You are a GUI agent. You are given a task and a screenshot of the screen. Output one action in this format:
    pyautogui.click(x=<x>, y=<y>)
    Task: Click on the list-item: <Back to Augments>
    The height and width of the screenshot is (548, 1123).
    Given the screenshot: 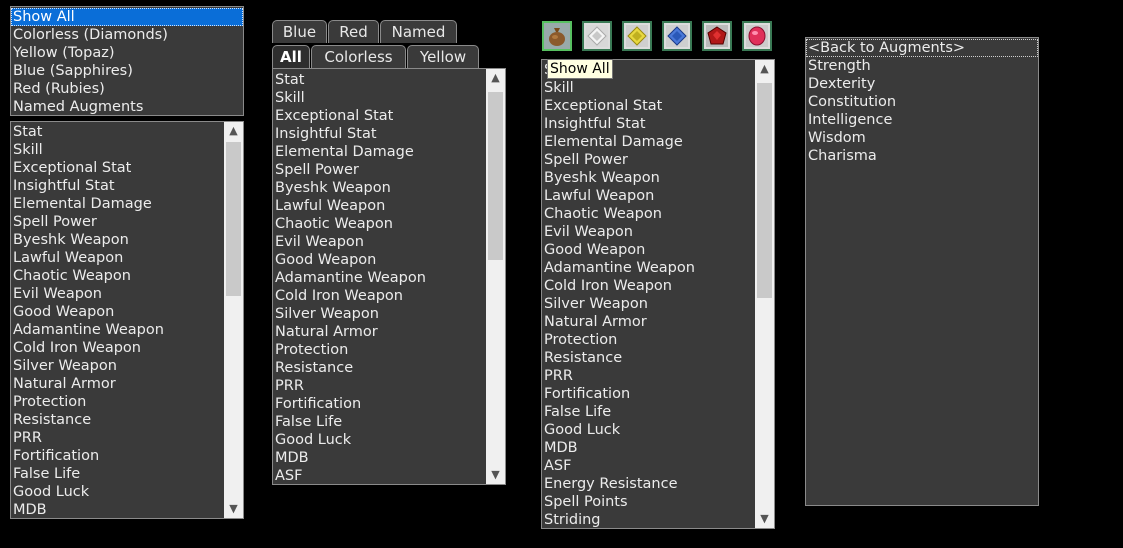 What is the action you would take?
    pyautogui.click(x=922, y=48)
    